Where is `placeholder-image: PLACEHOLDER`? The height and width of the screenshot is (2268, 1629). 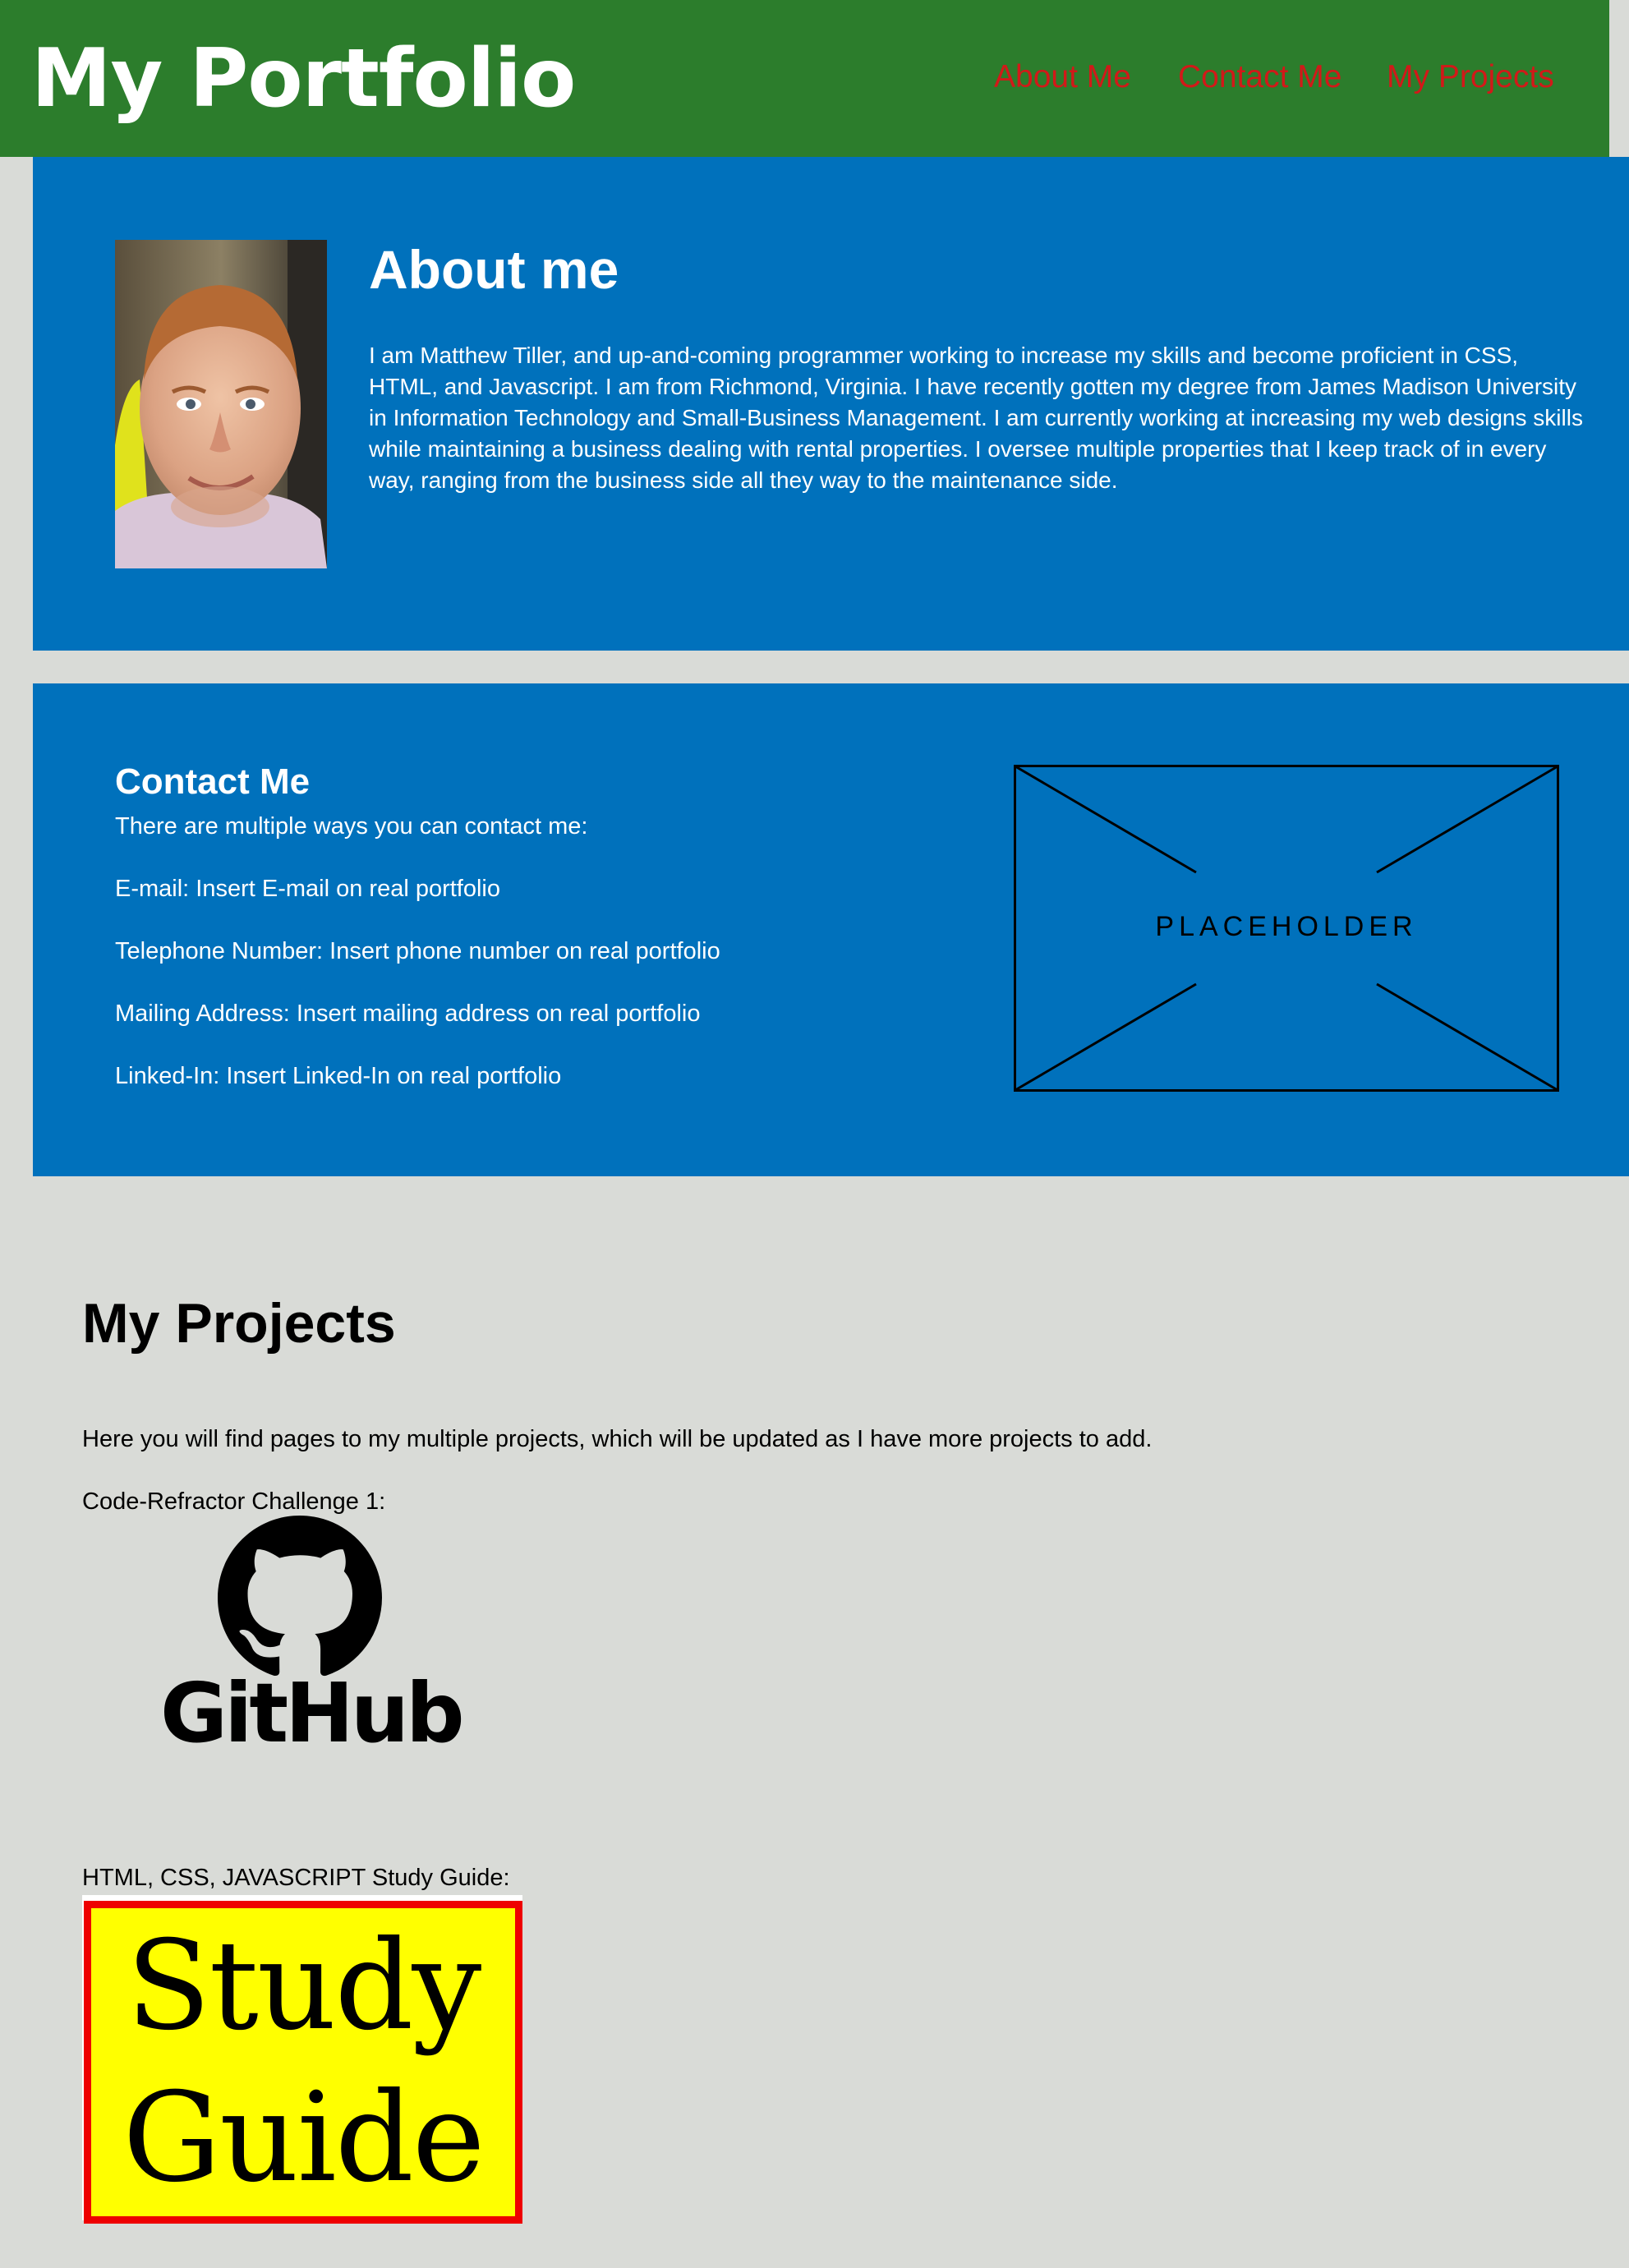 placeholder-image: PLACEHOLDER is located at coordinates (1286, 928).